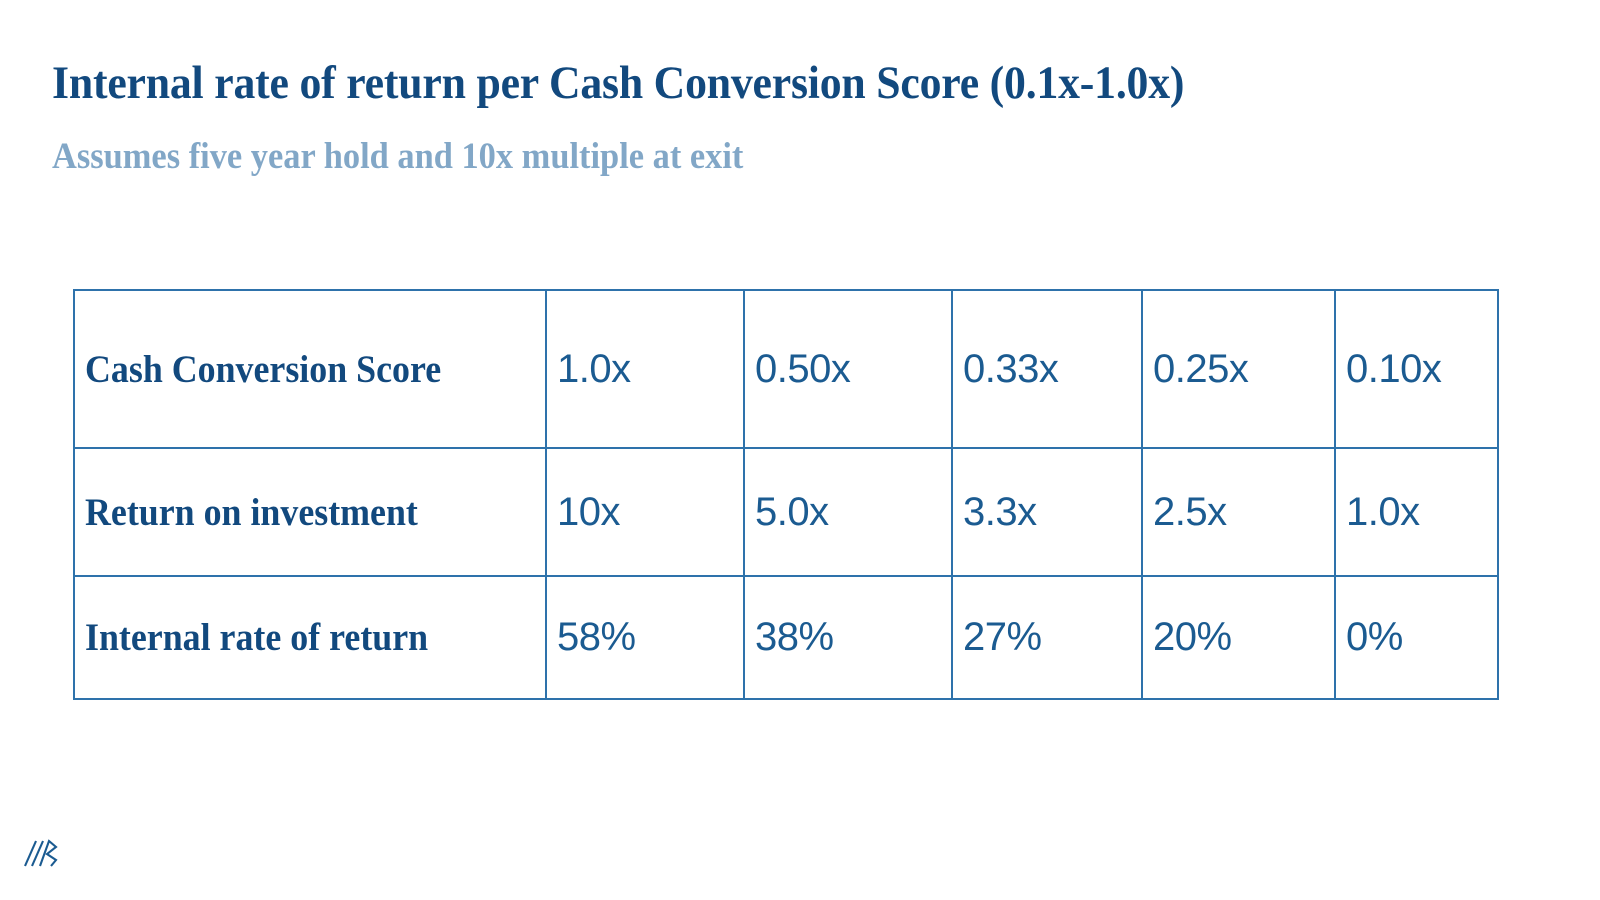  I want to click on cell-irr-1: 58%, so click(645, 637).